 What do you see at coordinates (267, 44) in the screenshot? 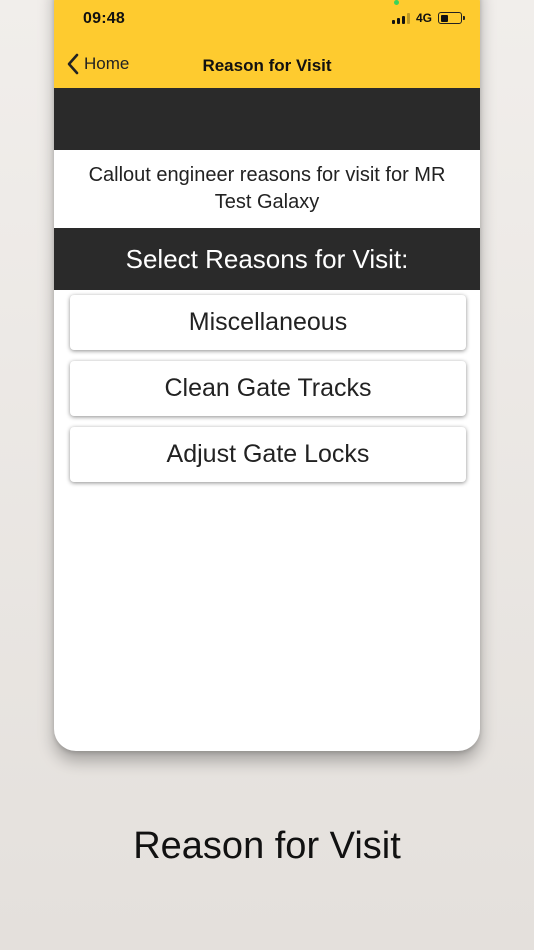
I see `navigation-bar: 09:48 4G Home Reason for Visit` at bounding box center [267, 44].